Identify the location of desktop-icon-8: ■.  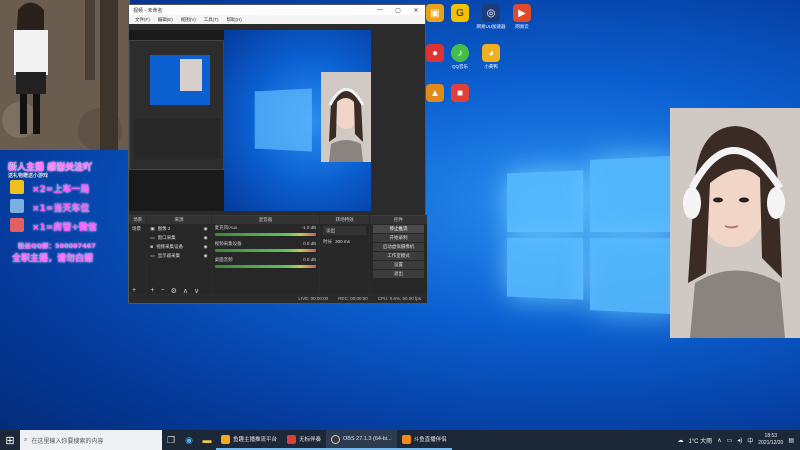
(460, 94).